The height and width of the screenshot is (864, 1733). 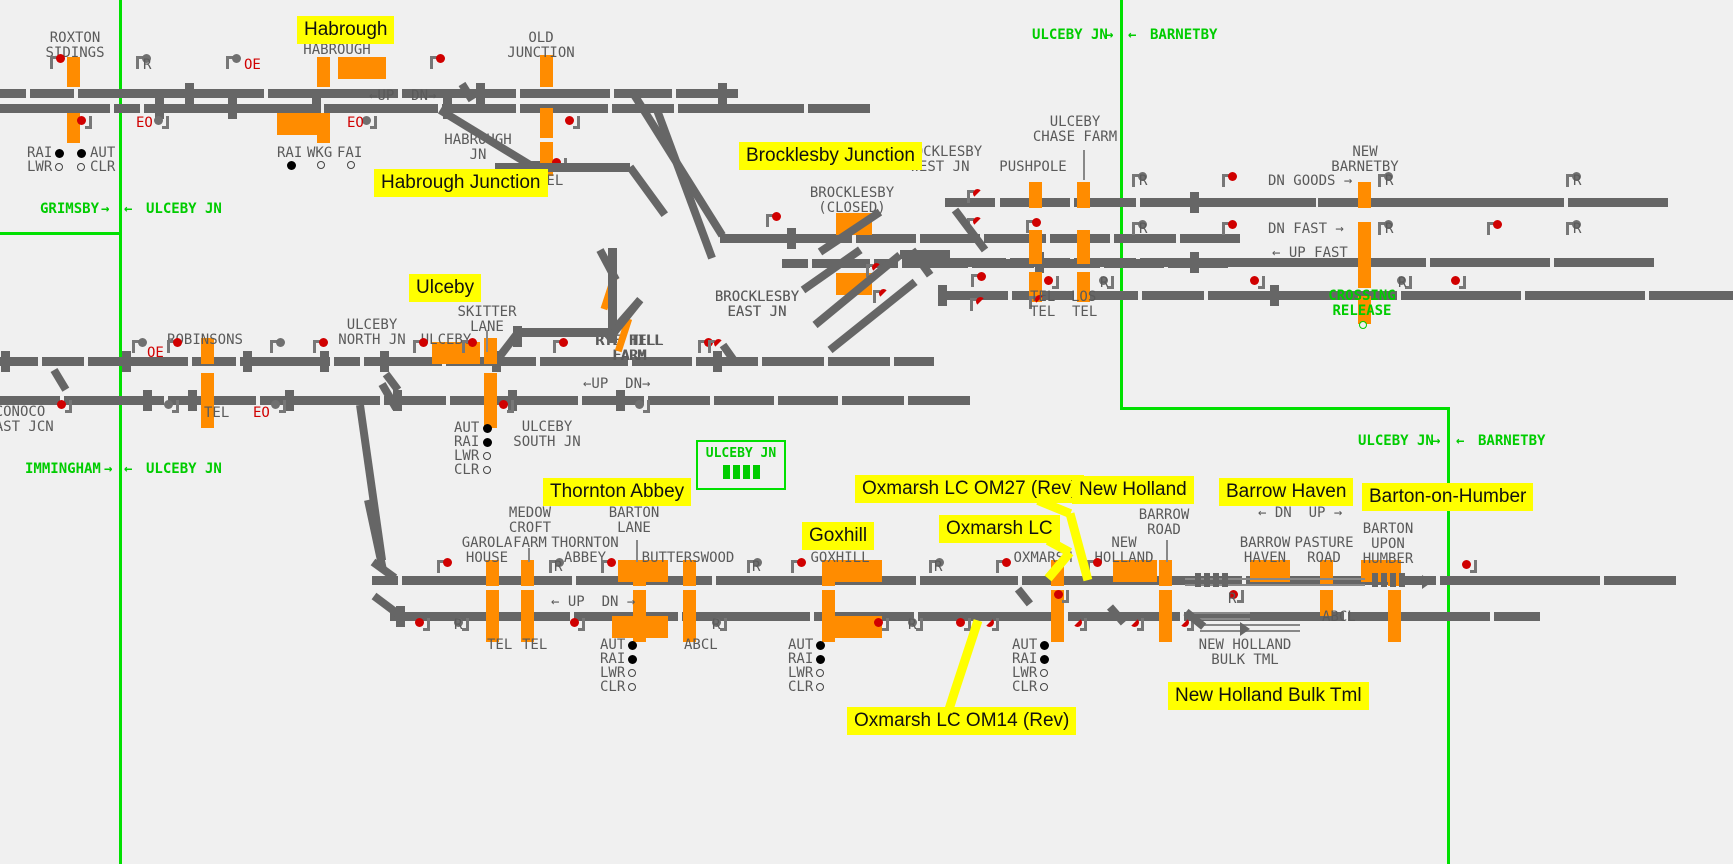 What do you see at coordinates (362, 68) in the screenshot?
I see `platform-habrough-up` at bounding box center [362, 68].